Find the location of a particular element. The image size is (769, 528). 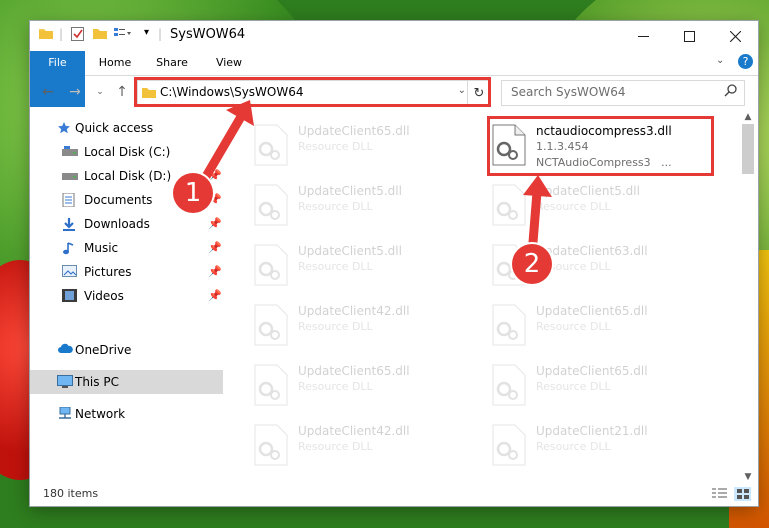

quick-access-dropdown-icon: ▾ is located at coordinates (146, 32).